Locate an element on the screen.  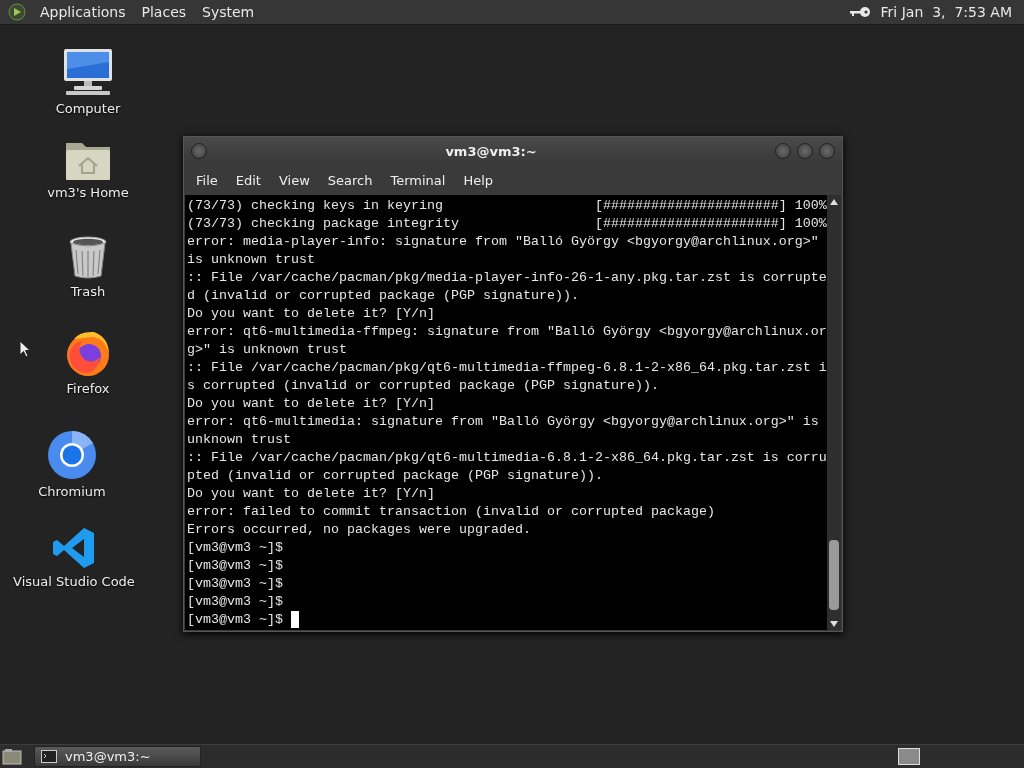
menu-item: Search is located at coordinates (350, 180).